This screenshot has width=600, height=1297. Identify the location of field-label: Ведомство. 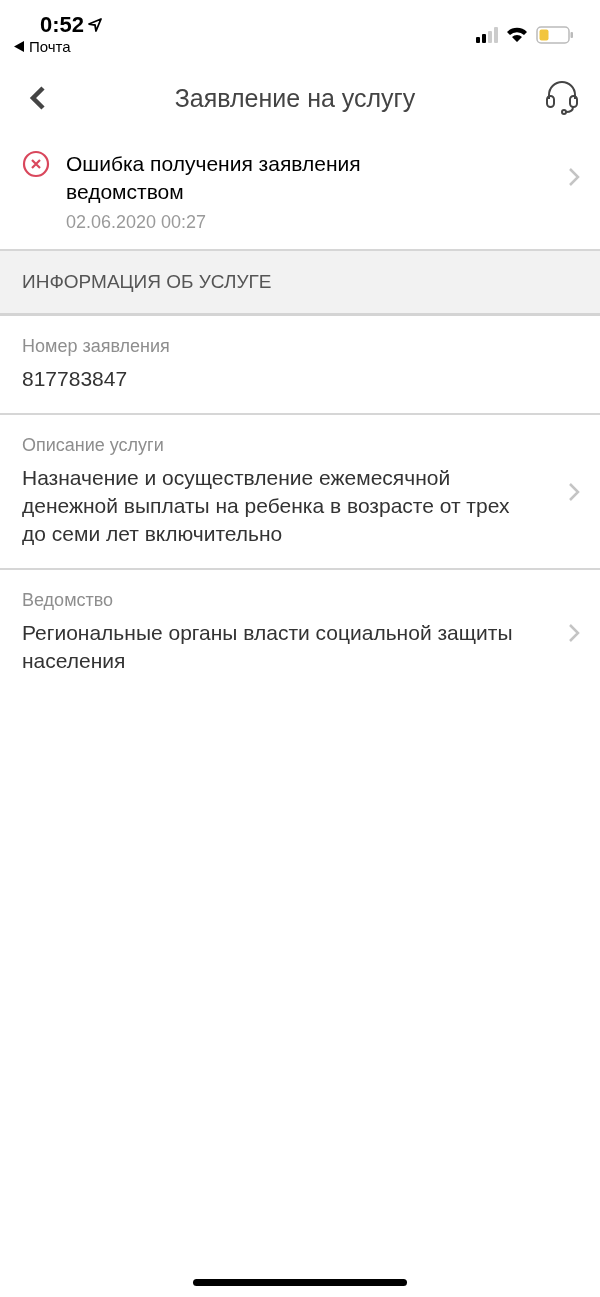
(68, 600).